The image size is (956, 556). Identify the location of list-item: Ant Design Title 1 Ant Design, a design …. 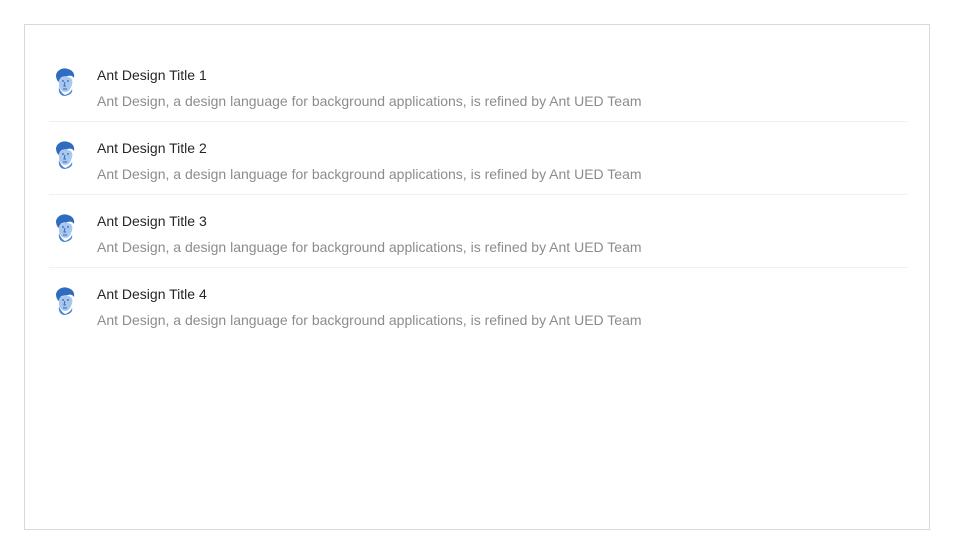
(478, 85).